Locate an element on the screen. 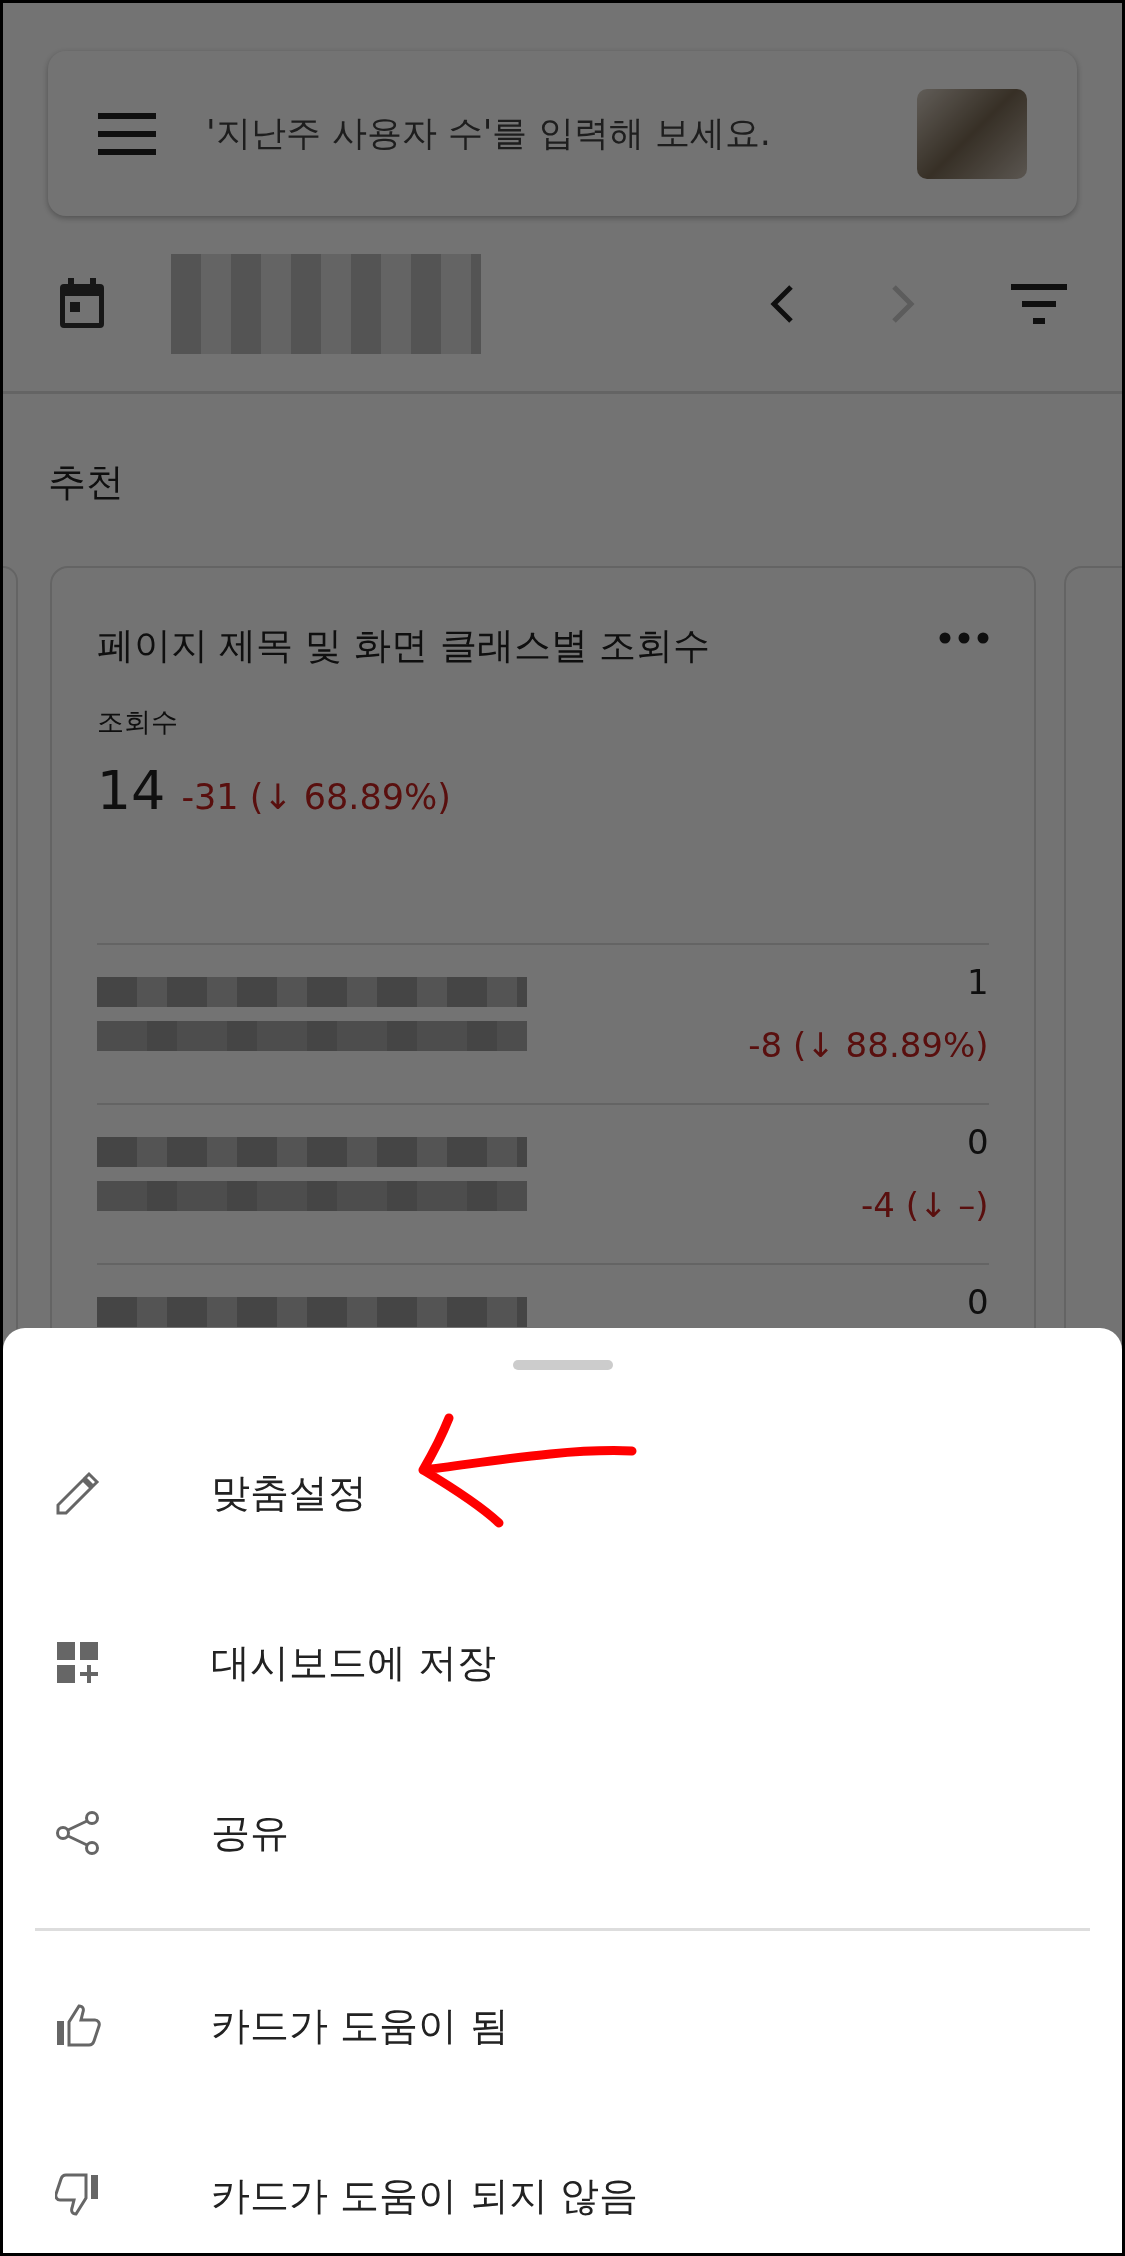  search-bar: '지난주 사용자 수'를 입력해 보세요. is located at coordinates (562, 133).